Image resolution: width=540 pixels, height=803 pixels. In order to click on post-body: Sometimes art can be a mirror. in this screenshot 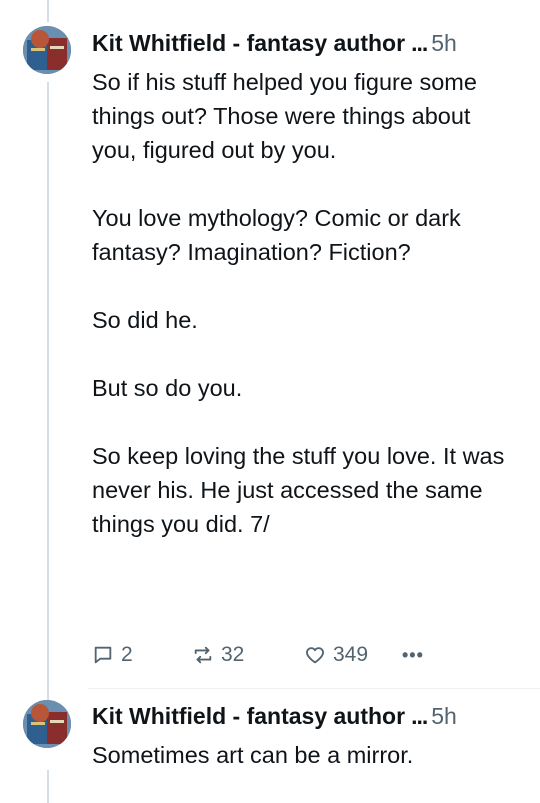, I will do `click(302, 755)`.